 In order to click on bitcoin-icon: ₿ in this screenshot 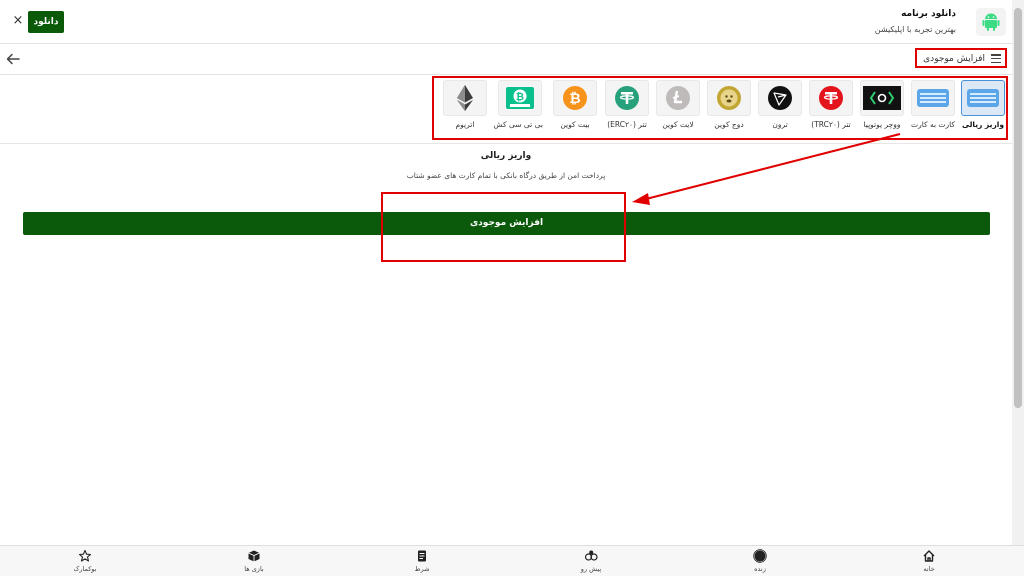, I will do `click(575, 98)`.